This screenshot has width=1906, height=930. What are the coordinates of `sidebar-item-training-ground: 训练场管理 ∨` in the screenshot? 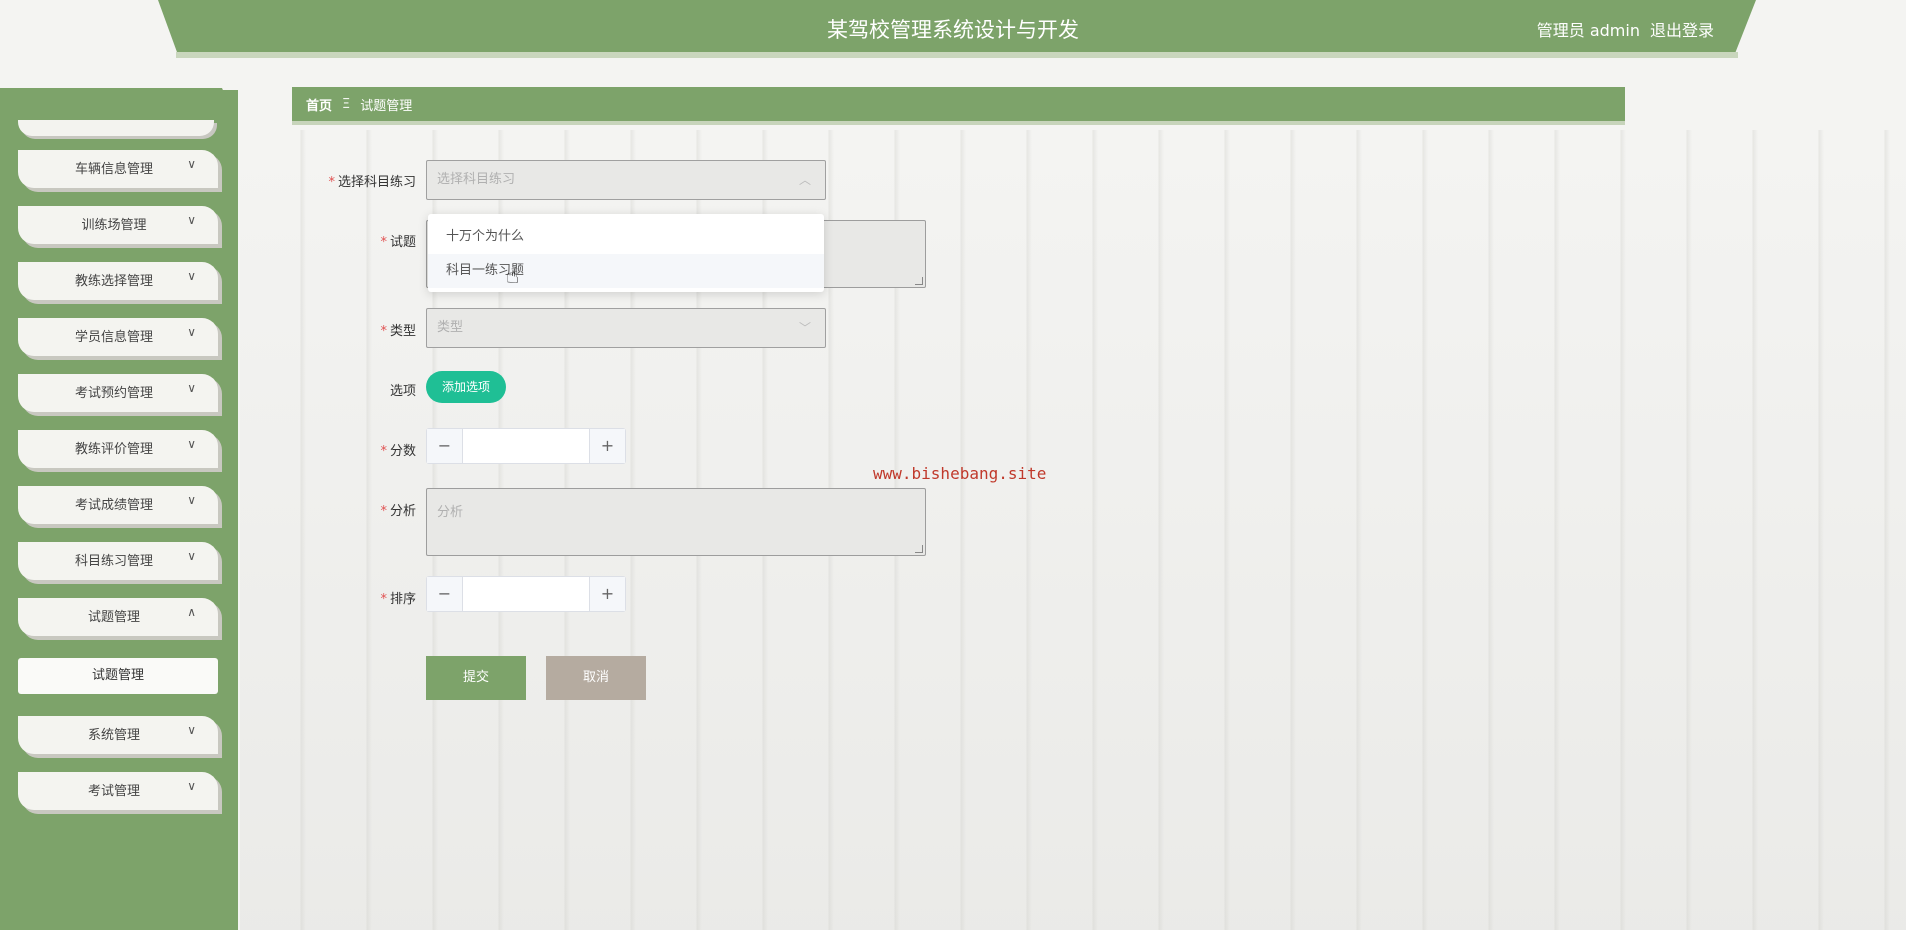 It's located at (118, 225).